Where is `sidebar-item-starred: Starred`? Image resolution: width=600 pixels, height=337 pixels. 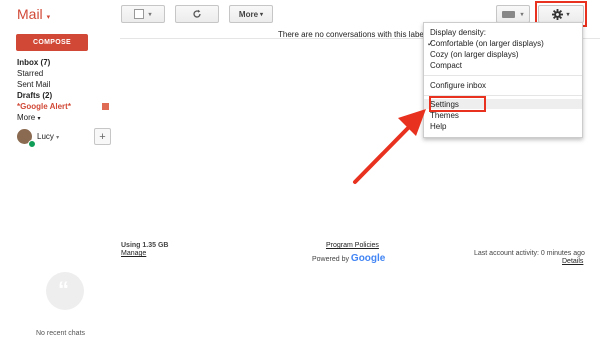 sidebar-item-starred: Starred is located at coordinates (30, 73).